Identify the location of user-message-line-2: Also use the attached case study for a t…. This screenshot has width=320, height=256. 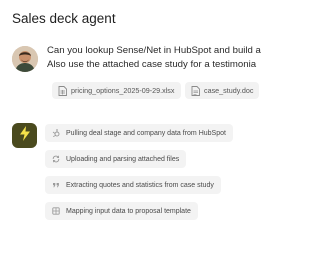
(152, 64).